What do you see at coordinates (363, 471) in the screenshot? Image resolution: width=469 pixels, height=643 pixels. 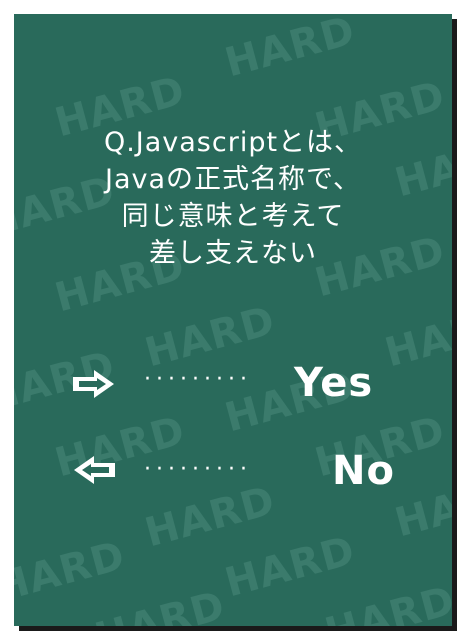 I see `no-label: No` at bounding box center [363, 471].